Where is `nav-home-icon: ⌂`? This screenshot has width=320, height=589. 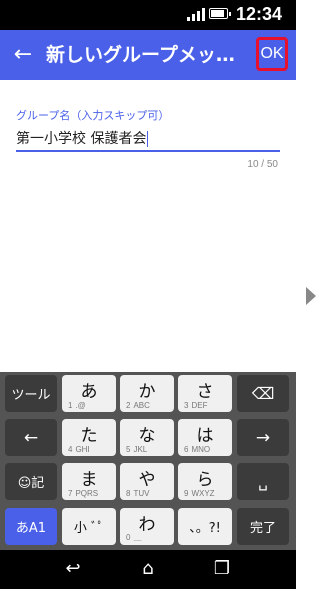 nav-home-icon: ⌂ is located at coordinates (148, 568).